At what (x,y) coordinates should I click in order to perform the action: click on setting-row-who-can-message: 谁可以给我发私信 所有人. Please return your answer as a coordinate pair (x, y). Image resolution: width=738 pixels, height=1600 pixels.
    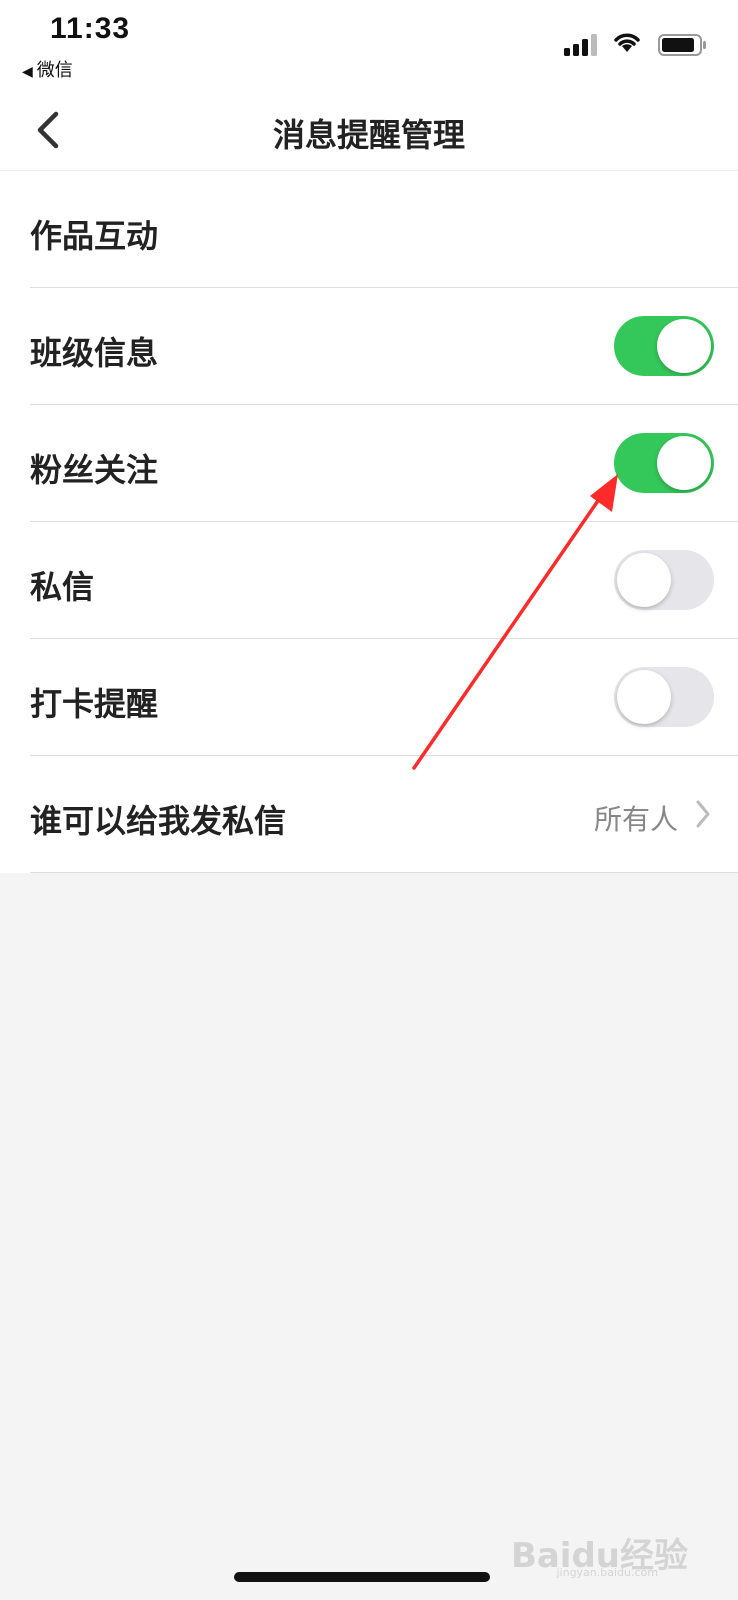
    Looking at the image, I should click on (384, 814).